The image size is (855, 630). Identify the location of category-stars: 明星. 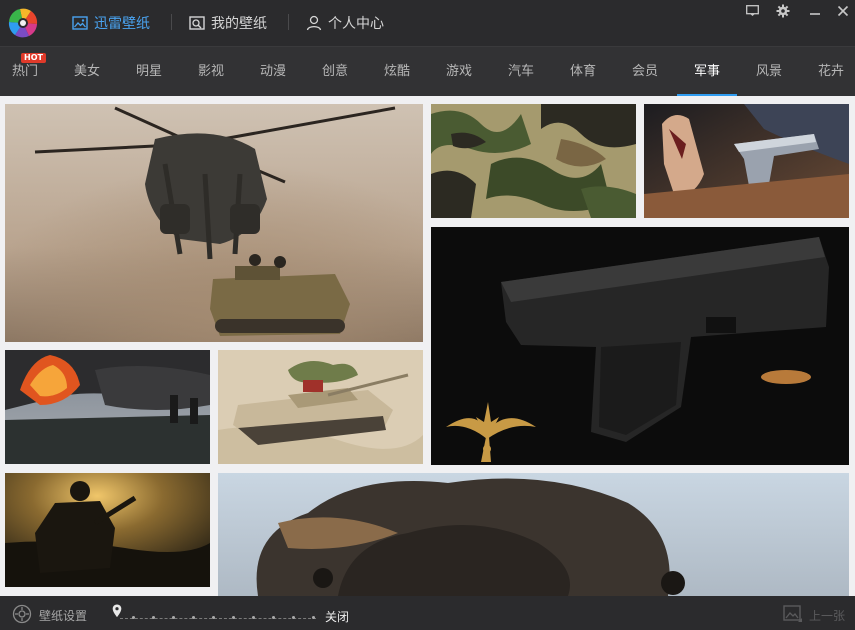
(149, 72).